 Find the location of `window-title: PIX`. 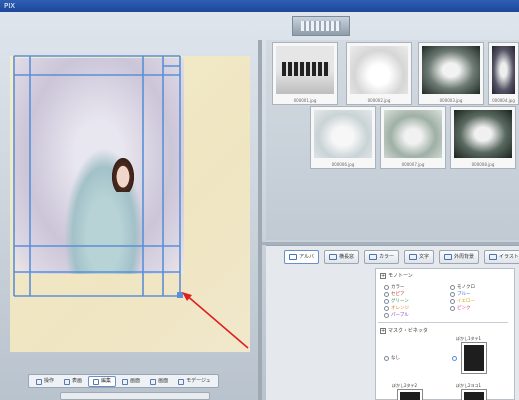

window-title: PIX is located at coordinates (10, 6).